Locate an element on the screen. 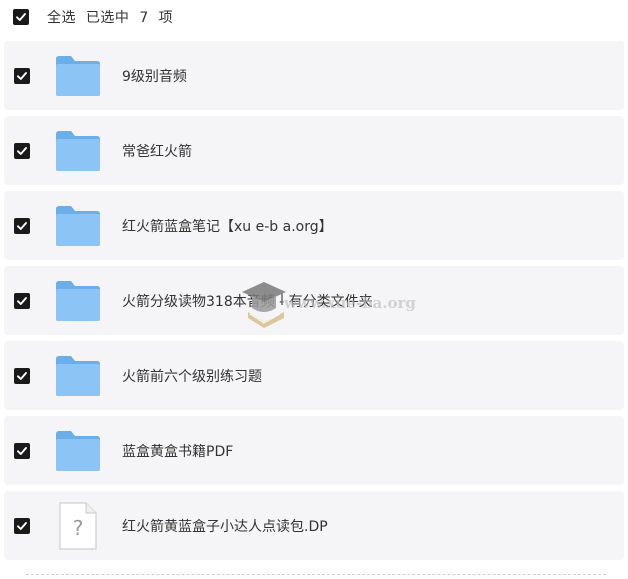  selection-summary: 全选 已选中 7 项 is located at coordinates (110, 17).